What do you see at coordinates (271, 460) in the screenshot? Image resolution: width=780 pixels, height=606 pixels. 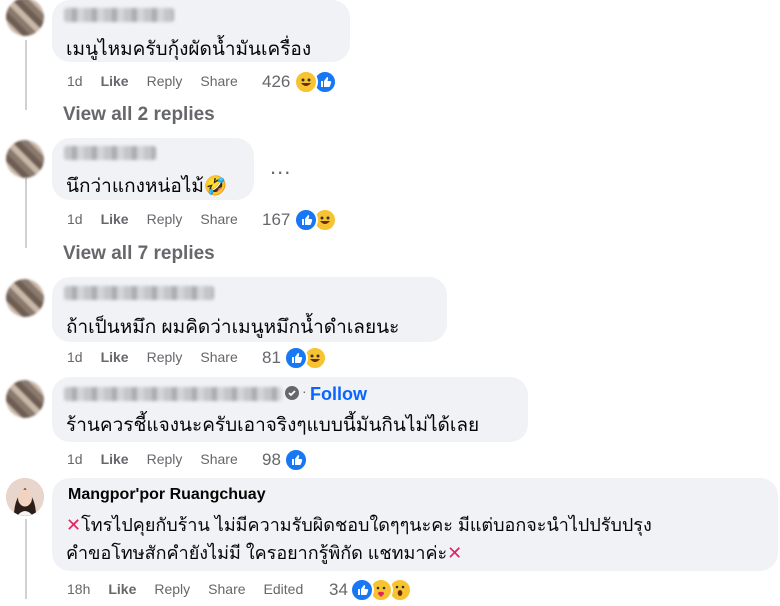 I see `reaction-count: 98` at bounding box center [271, 460].